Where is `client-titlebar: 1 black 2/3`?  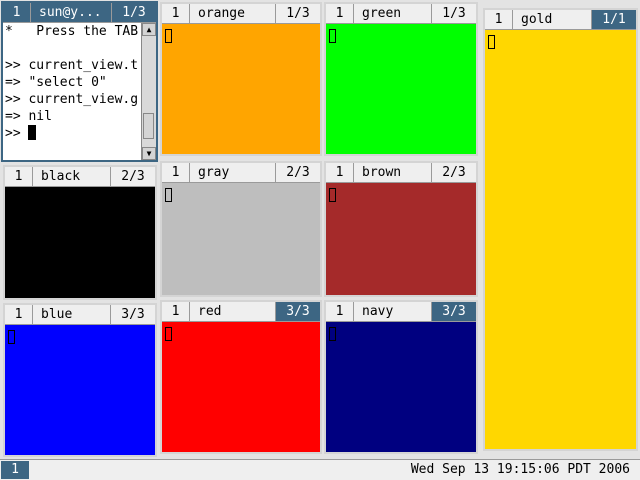 client-titlebar: 1 black 2/3 is located at coordinates (80, 176).